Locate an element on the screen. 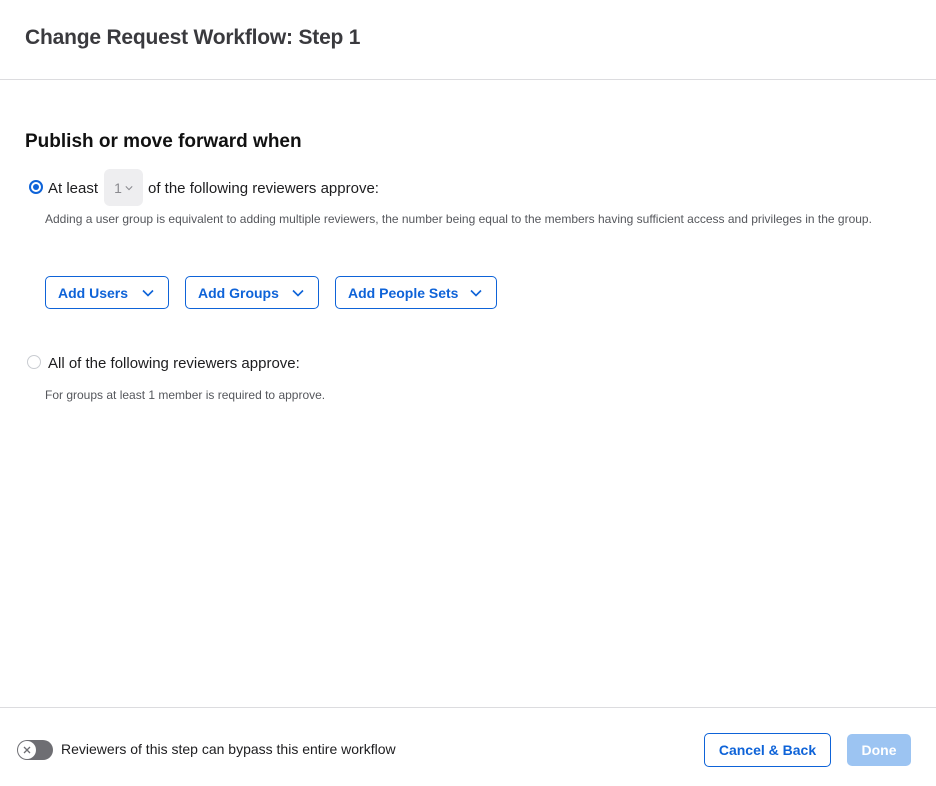  close-icon is located at coordinates (27, 750).